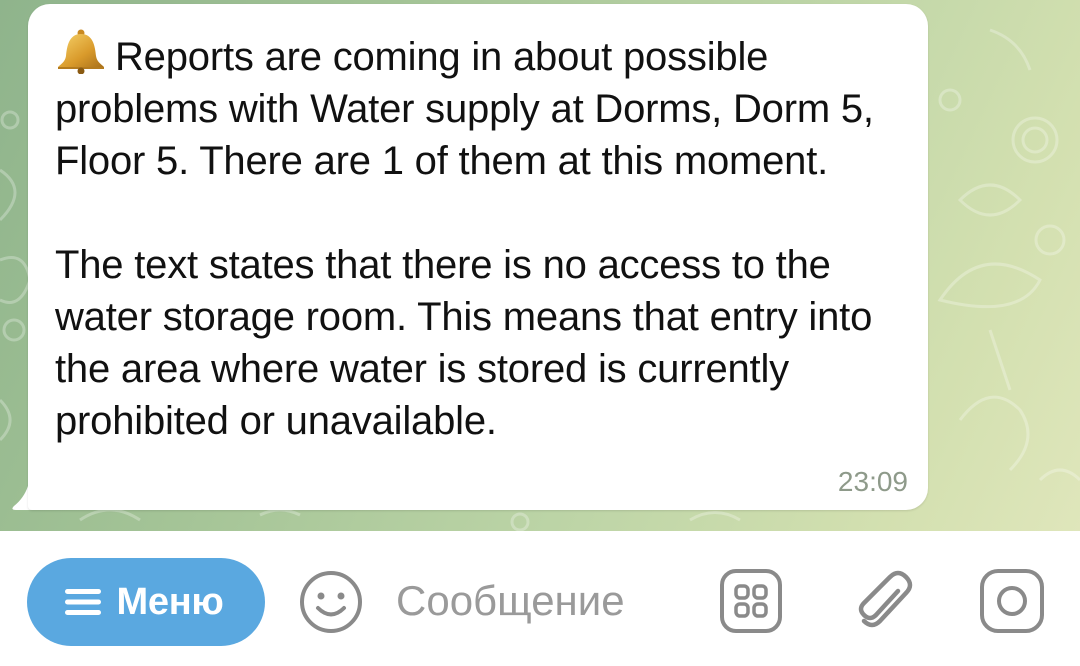 The image size is (1080, 666). Describe the element at coordinates (872, 481) in the screenshot. I see `message-timestamp: 23:09` at that location.